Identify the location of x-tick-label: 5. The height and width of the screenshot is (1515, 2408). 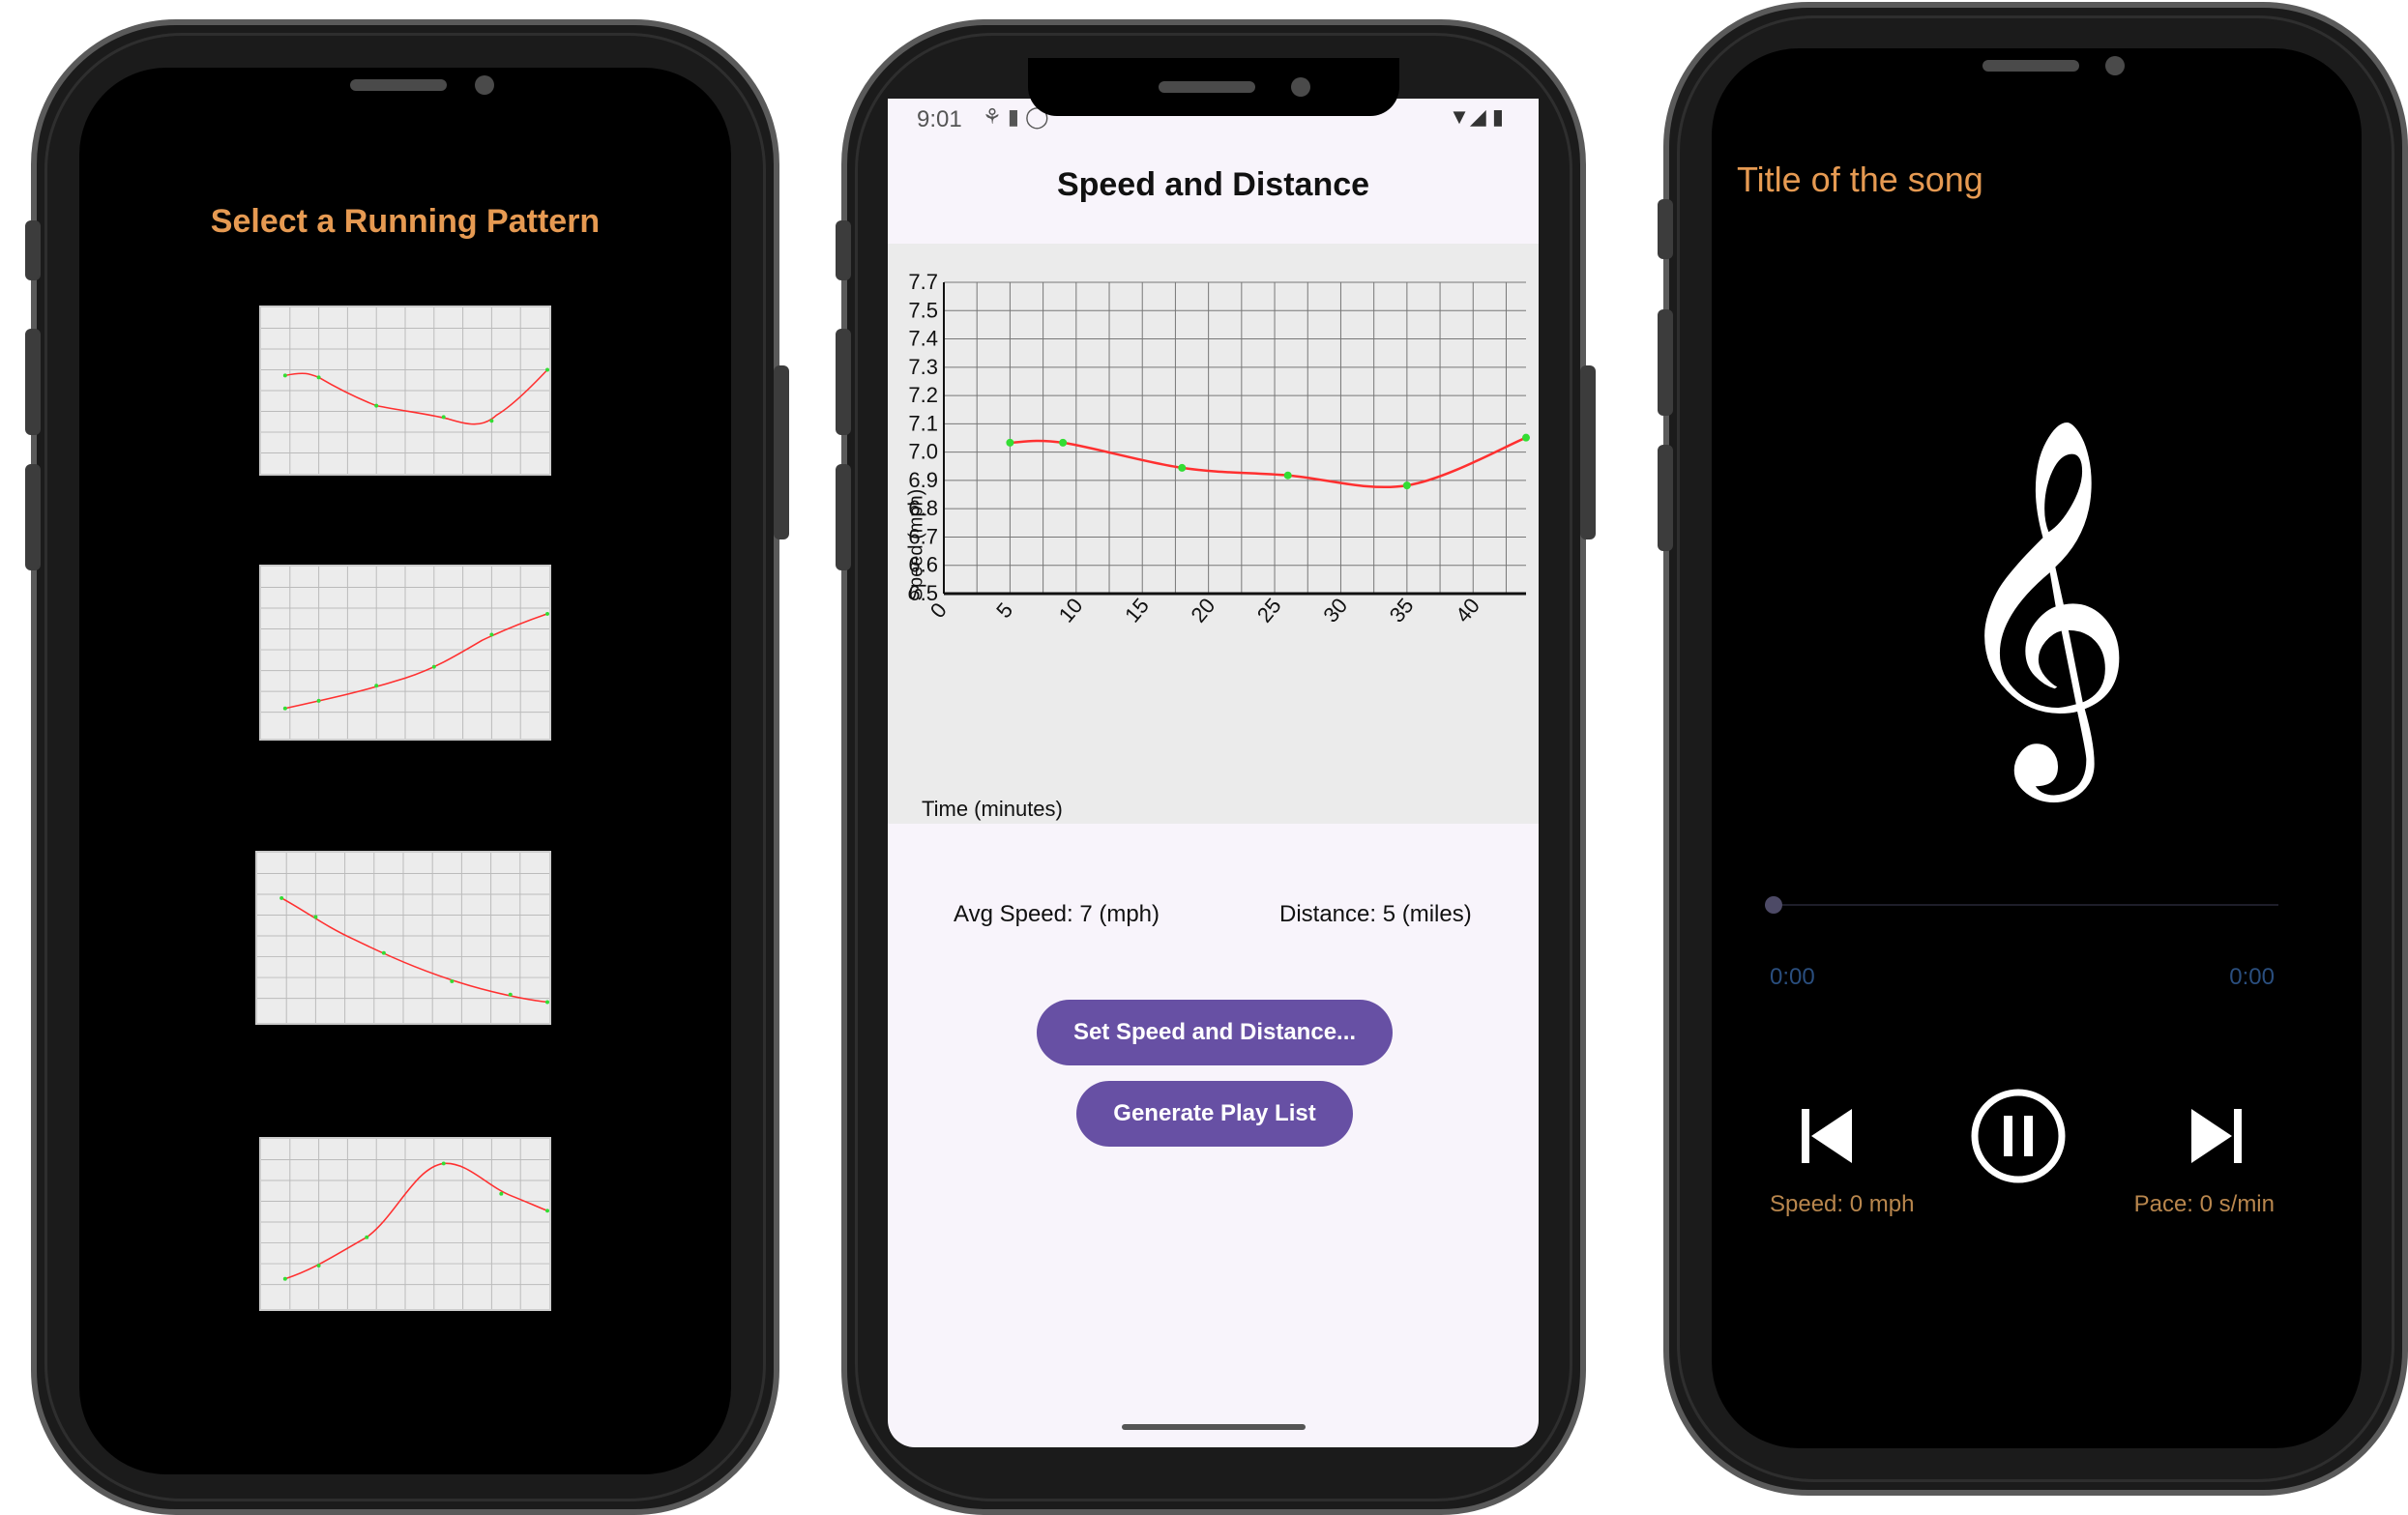
(1004, 610).